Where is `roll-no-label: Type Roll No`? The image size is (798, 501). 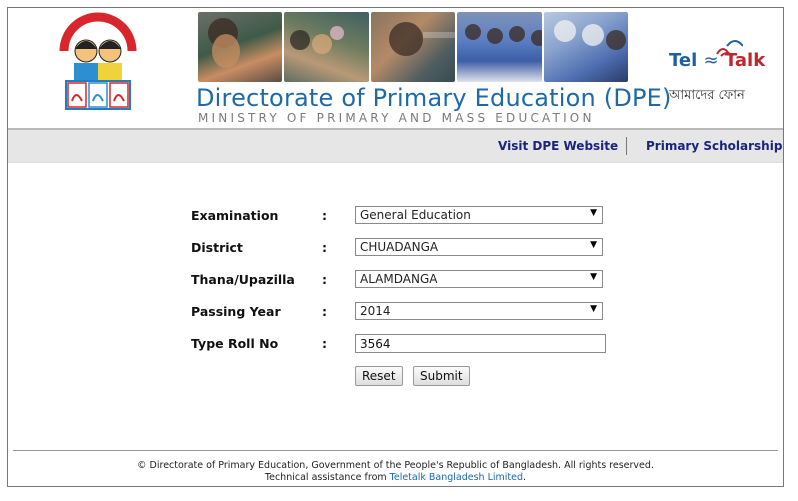
roll-no-label: Type Roll No is located at coordinates (235, 343).